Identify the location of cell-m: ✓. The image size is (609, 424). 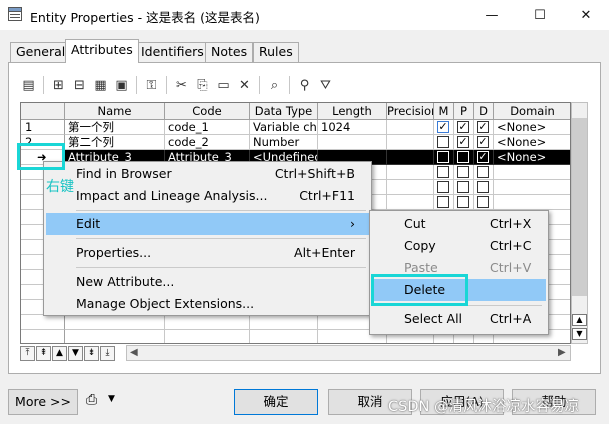
(444, 127).